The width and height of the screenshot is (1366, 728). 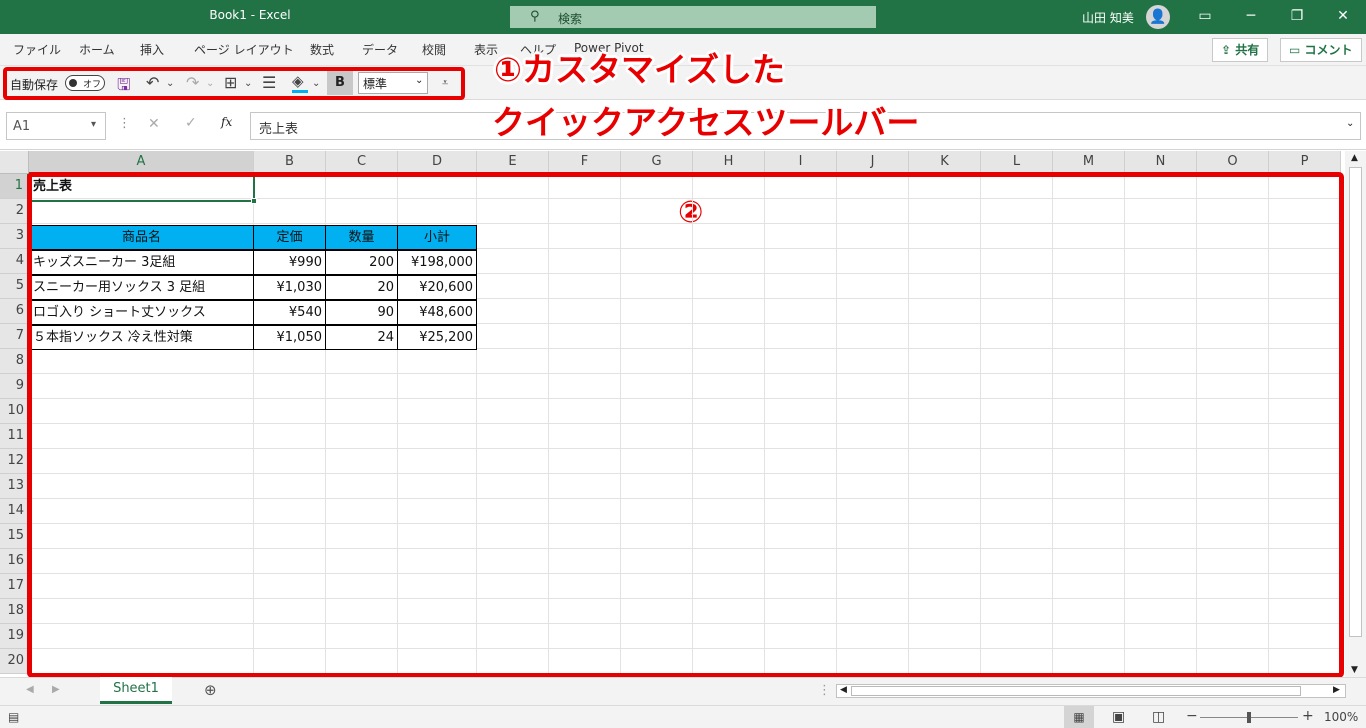 What do you see at coordinates (210, 690) in the screenshot?
I see `add-sheet-icon: ⊕` at bounding box center [210, 690].